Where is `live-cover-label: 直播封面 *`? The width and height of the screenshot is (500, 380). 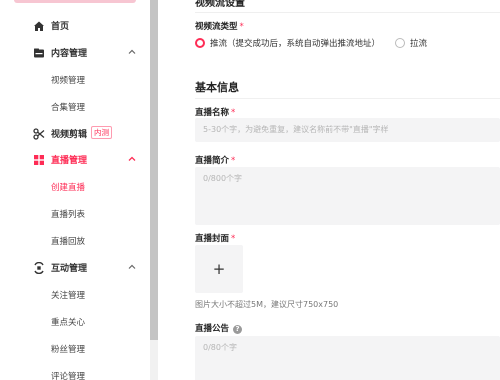 live-cover-label: 直播封面 * is located at coordinates (215, 239).